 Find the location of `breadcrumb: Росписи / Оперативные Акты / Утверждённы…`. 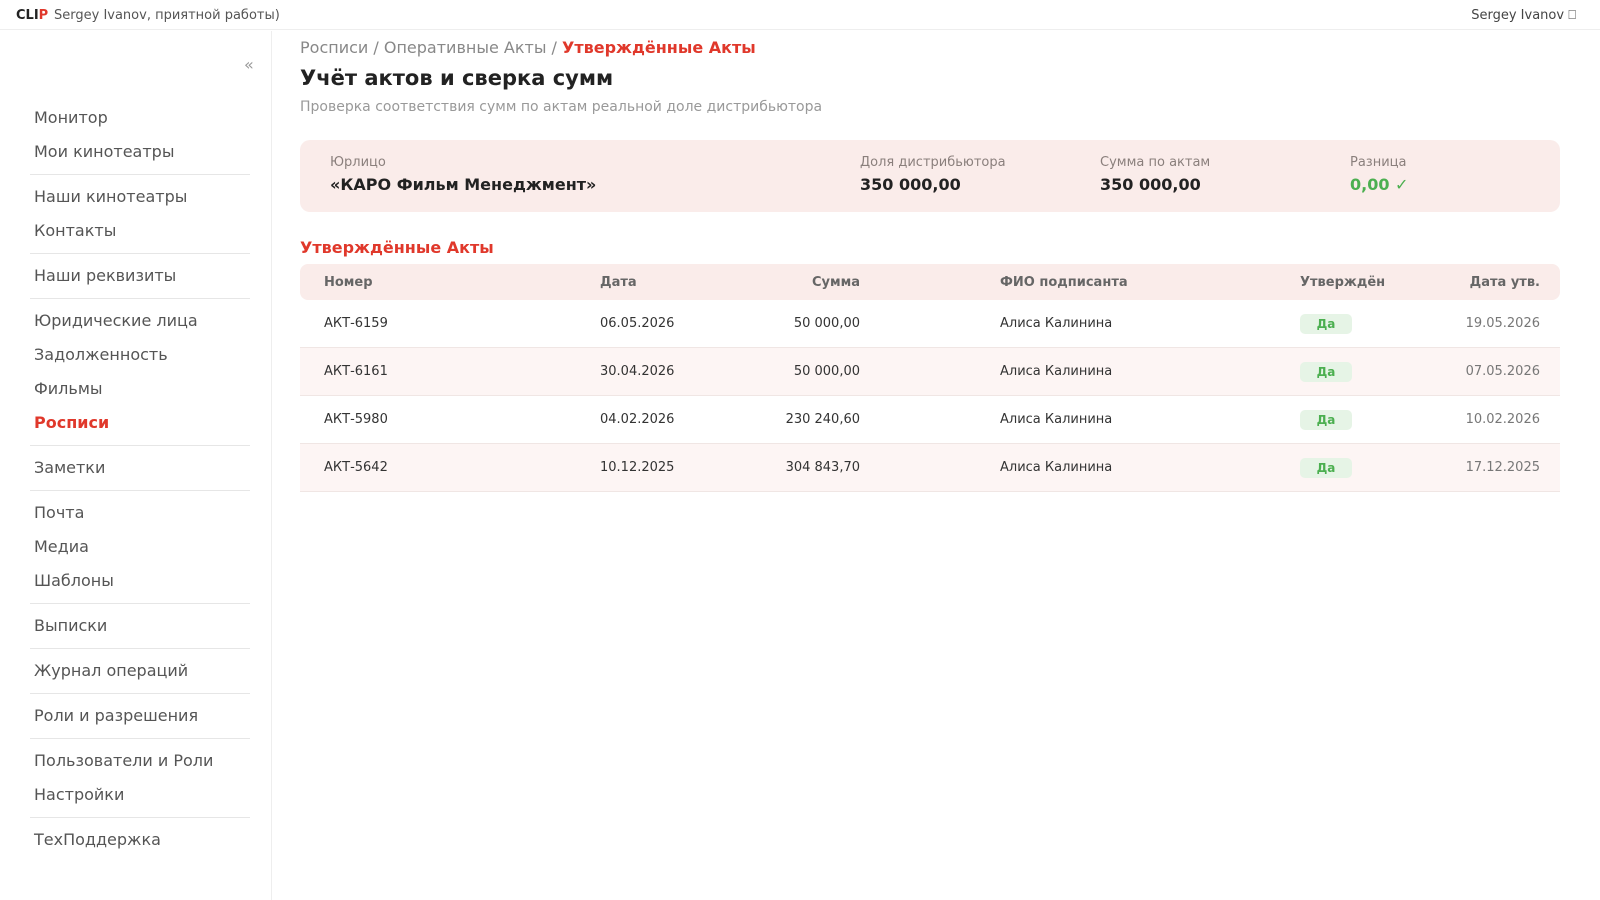

breadcrumb: Росписи / Оперативные Акты / Утверждённы… is located at coordinates (528, 47).